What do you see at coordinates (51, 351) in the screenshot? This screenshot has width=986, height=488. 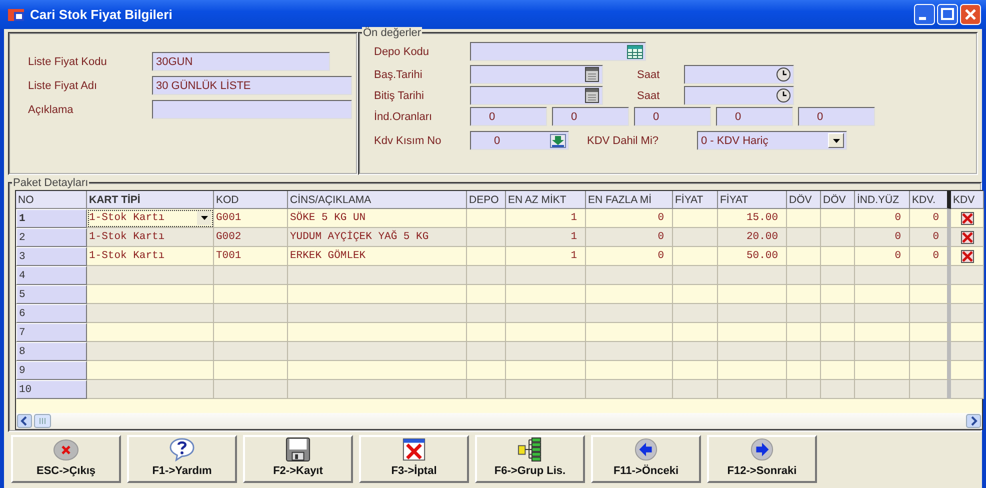 I see `row-number: 8` at bounding box center [51, 351].